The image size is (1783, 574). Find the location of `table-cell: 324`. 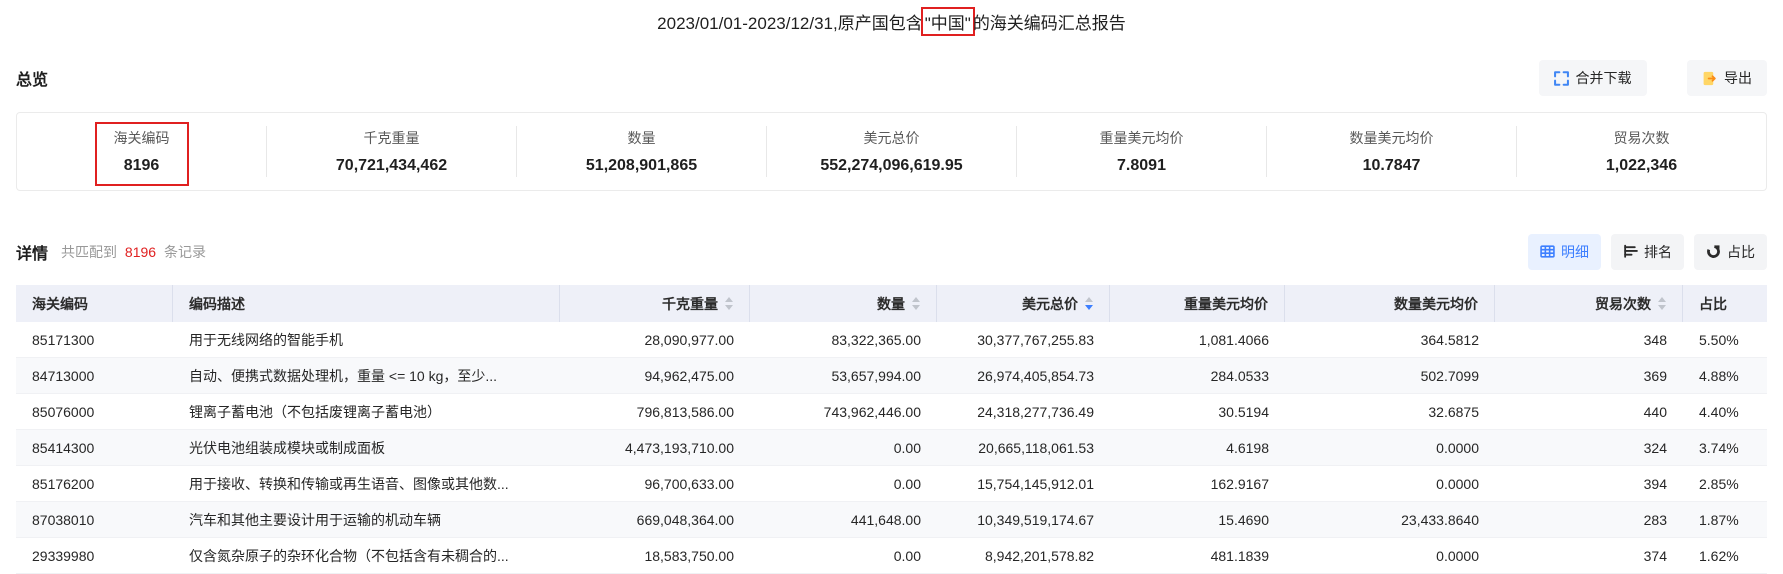

table-cell: 324 is located at coordinates (1655, 447).